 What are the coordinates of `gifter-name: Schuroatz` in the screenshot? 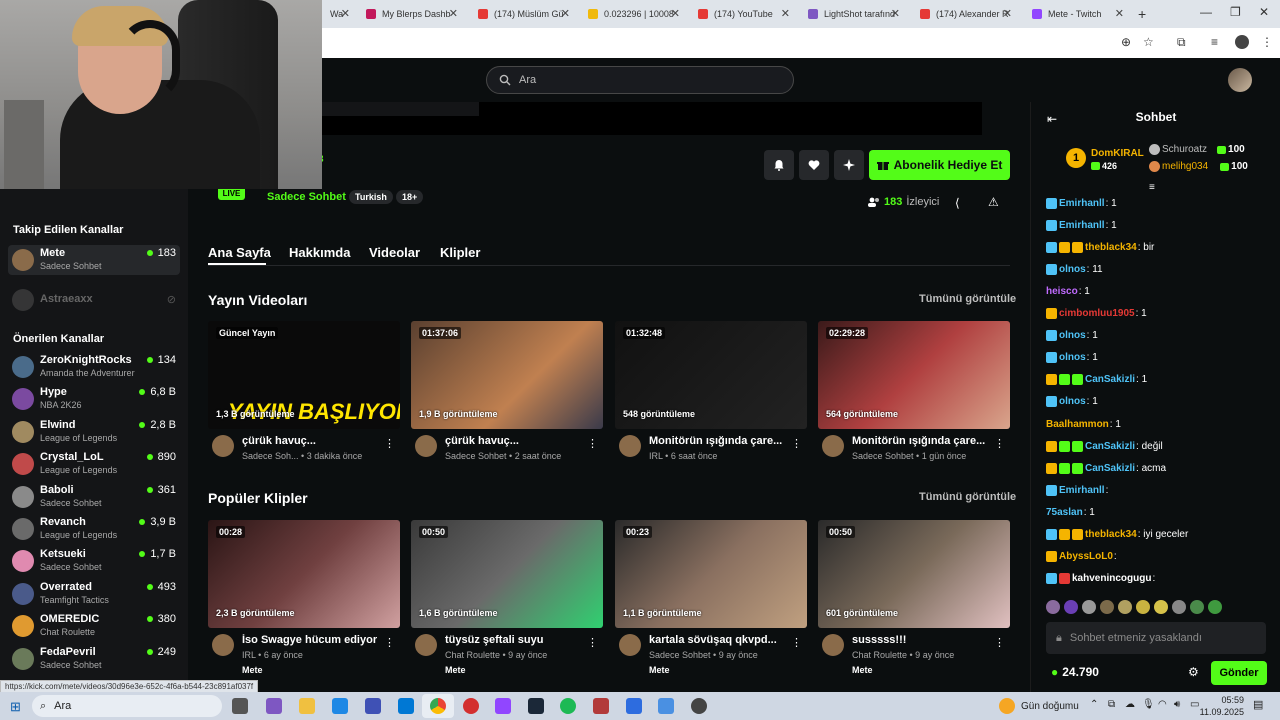 It's located at (1184, 149).